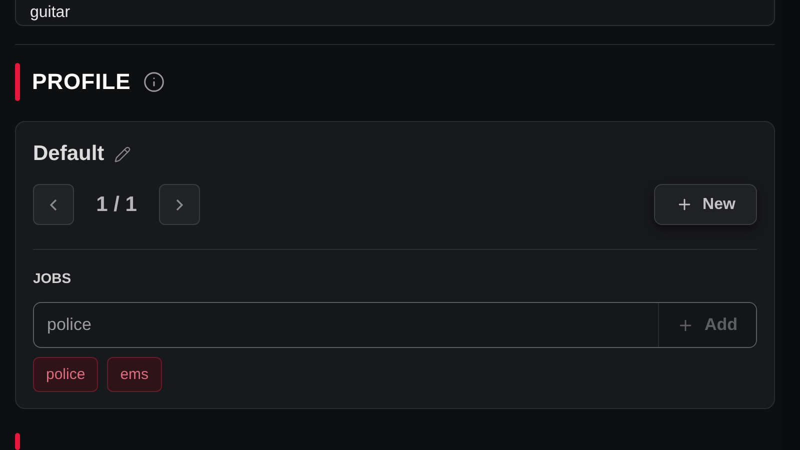 The height and width of the screenshot is (450, 800). I want to click on info-icon, so click(153, 82).